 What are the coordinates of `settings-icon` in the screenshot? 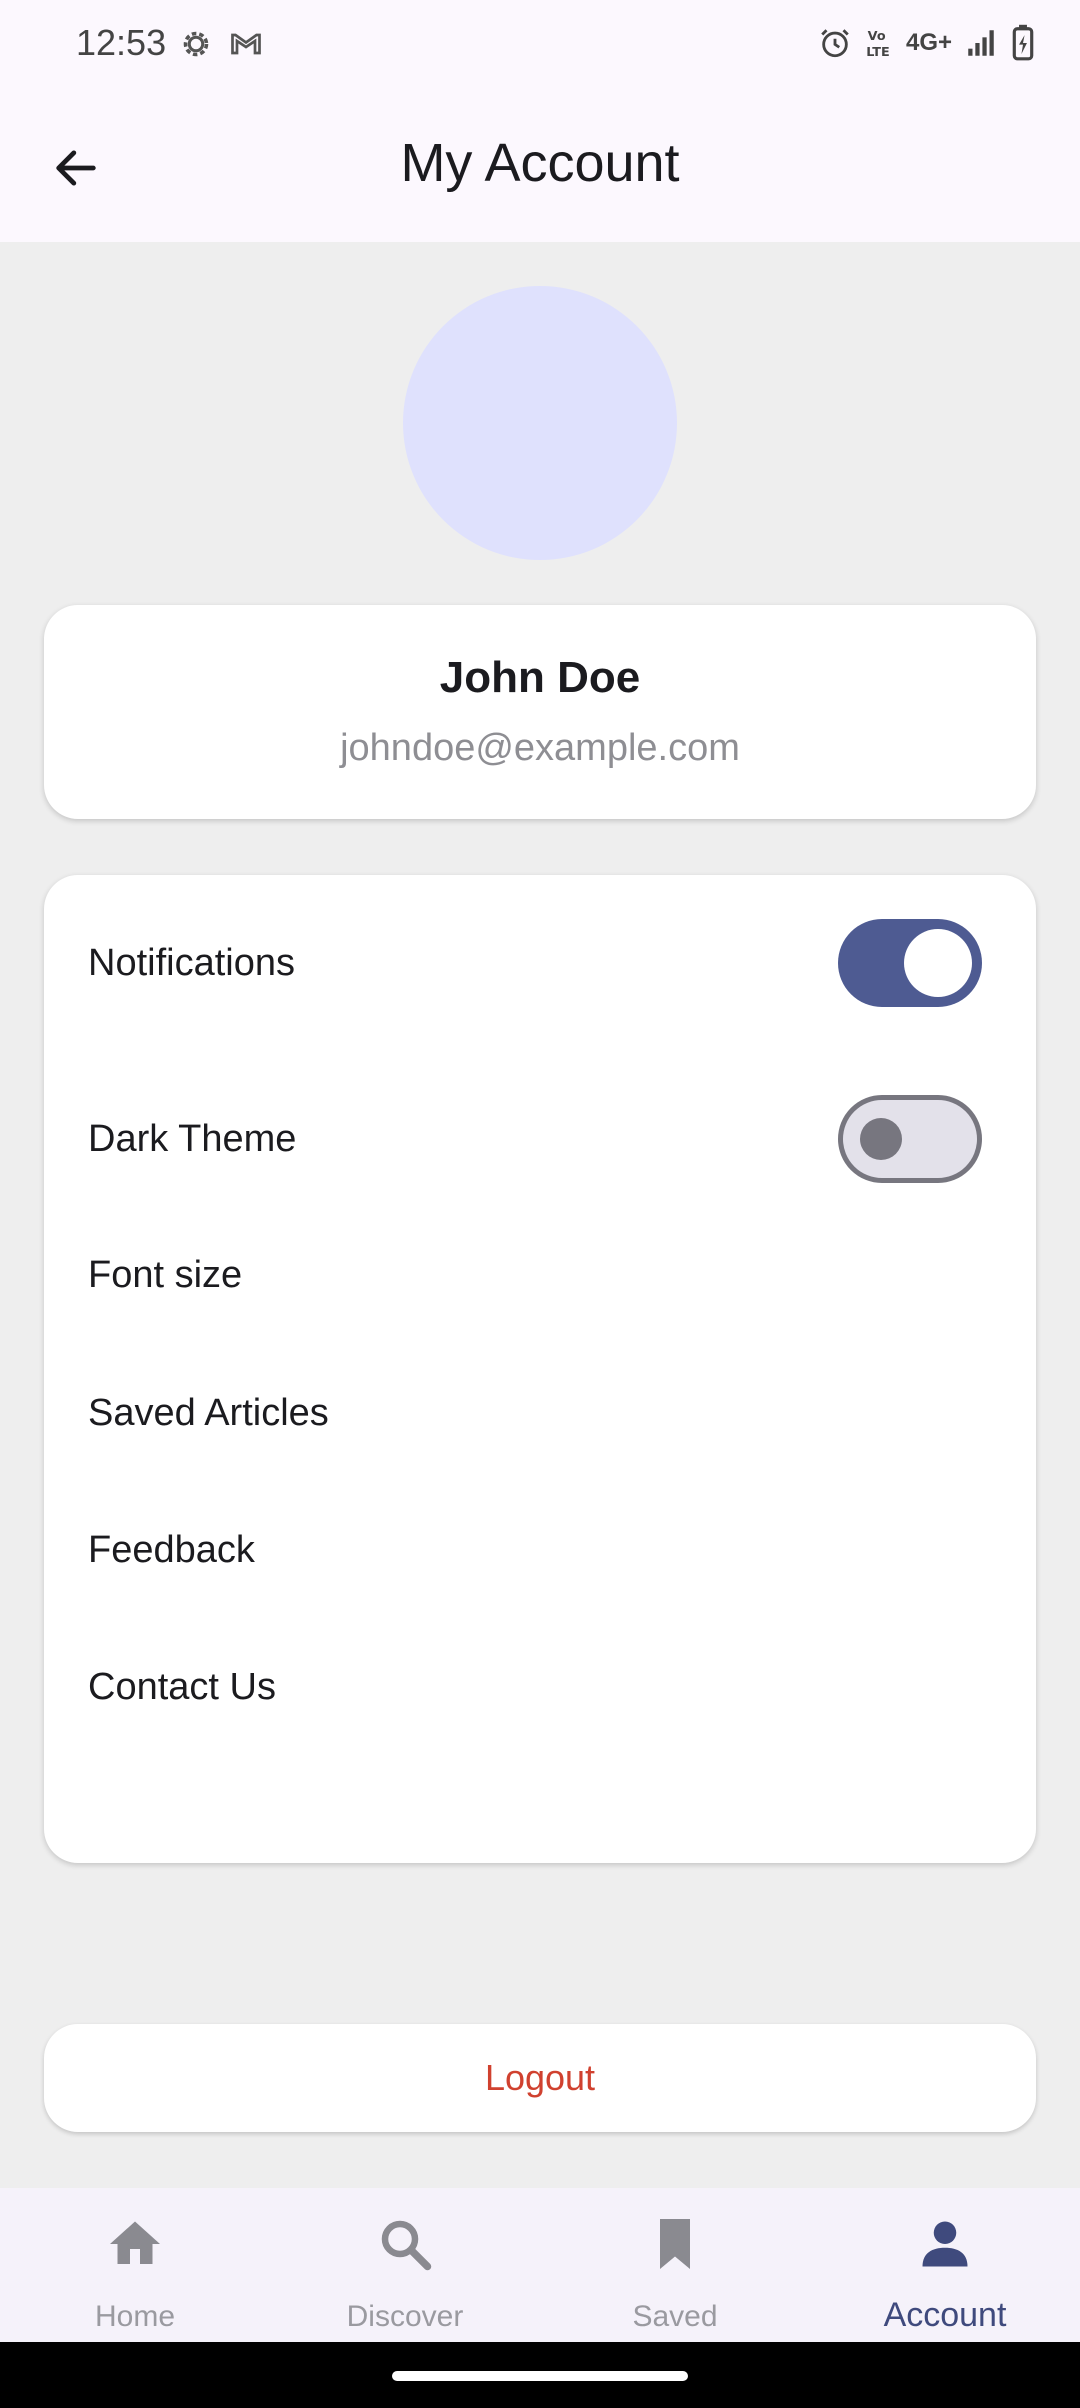 It's located at (196, 46).